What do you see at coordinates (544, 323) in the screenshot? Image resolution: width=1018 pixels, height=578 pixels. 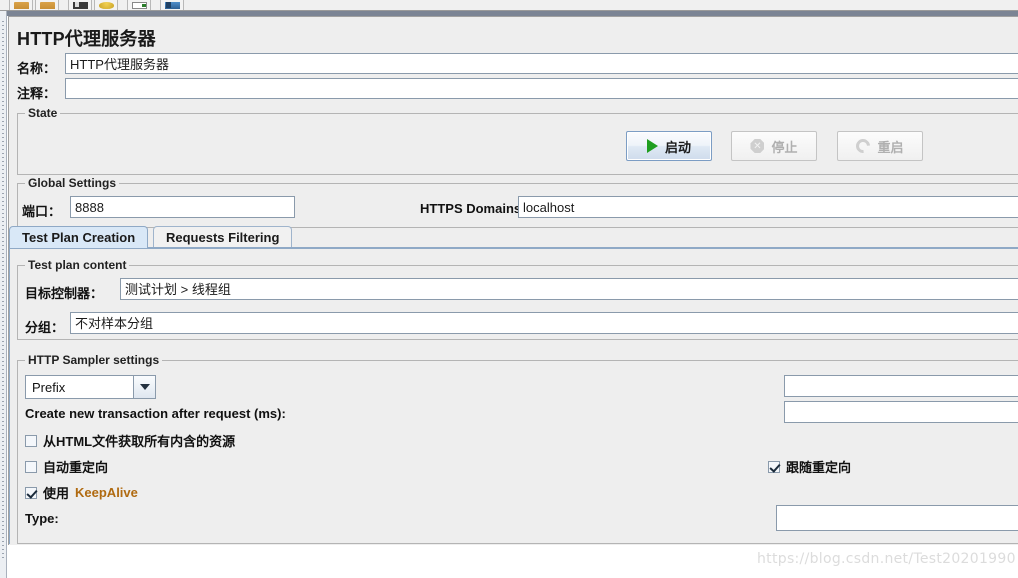 I see `grouping-select: 不对样本分组` at bounding box center [544, 323].